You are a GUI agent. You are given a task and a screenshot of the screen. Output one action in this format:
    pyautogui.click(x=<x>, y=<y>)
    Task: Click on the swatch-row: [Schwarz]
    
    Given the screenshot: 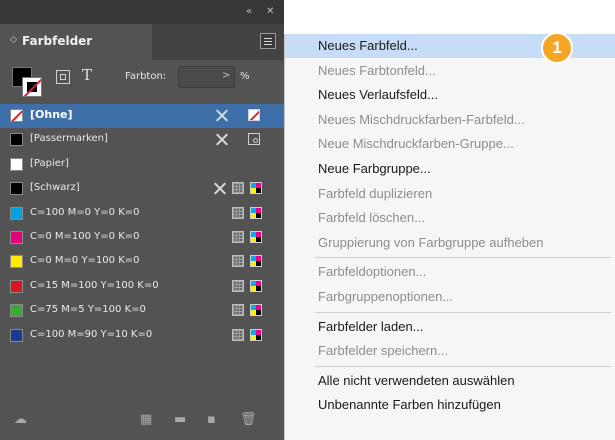 What is the action you would take?
    pyautogui.click(x=142, y=189)
    